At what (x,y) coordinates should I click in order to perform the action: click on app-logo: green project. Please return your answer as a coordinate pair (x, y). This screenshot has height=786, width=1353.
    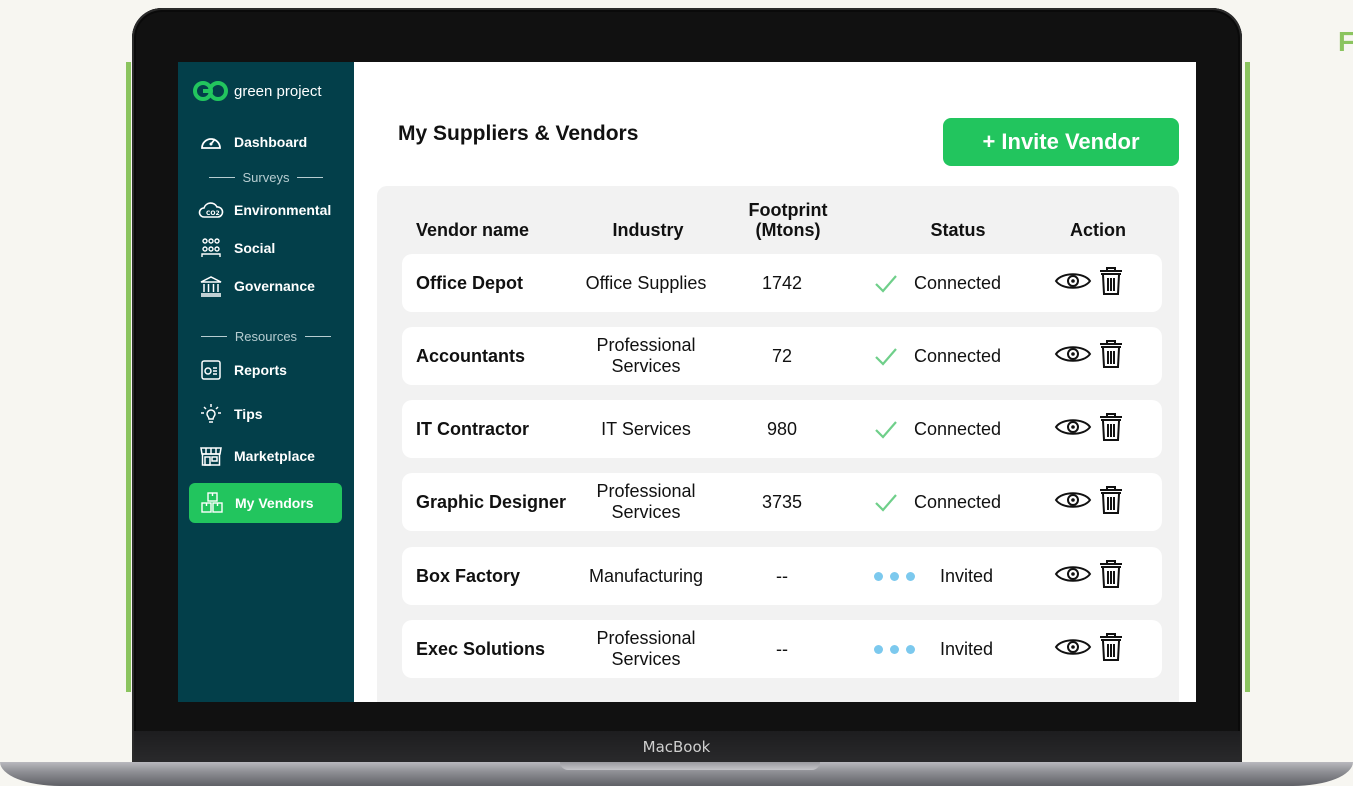
    Looking at the image, I should click on (257, 91).